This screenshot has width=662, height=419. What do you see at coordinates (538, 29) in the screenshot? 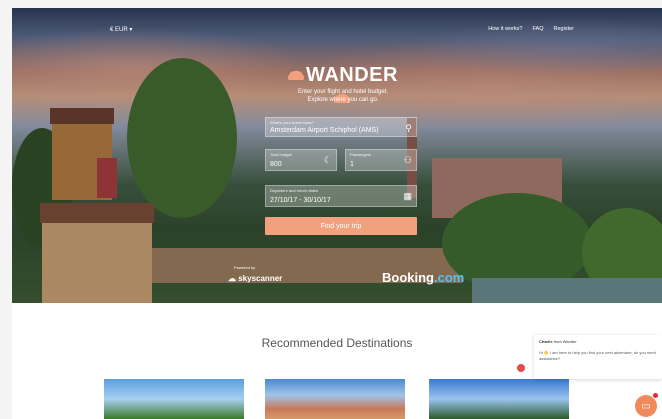
I see `nav-link-faq: FAQ` at bounding box center [538, 29].